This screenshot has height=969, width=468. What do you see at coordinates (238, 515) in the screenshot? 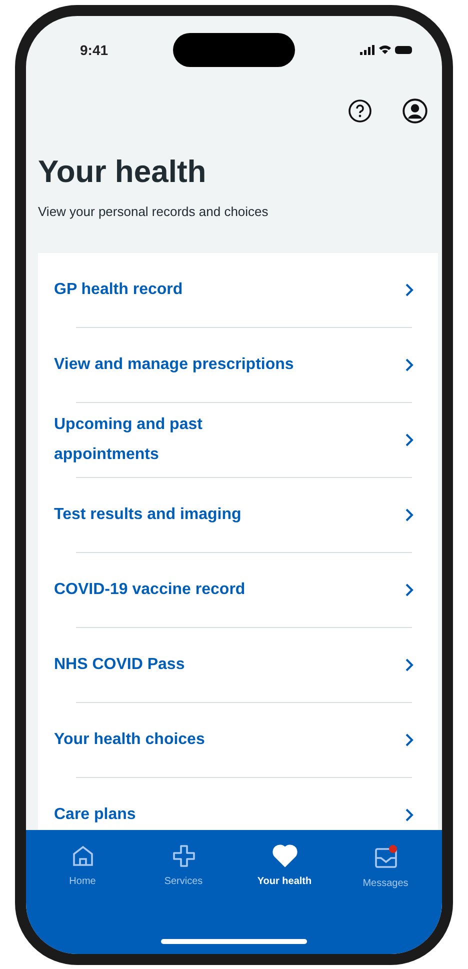
I see `menu-link: Test results and imaging` at bounding box center [238, 515].